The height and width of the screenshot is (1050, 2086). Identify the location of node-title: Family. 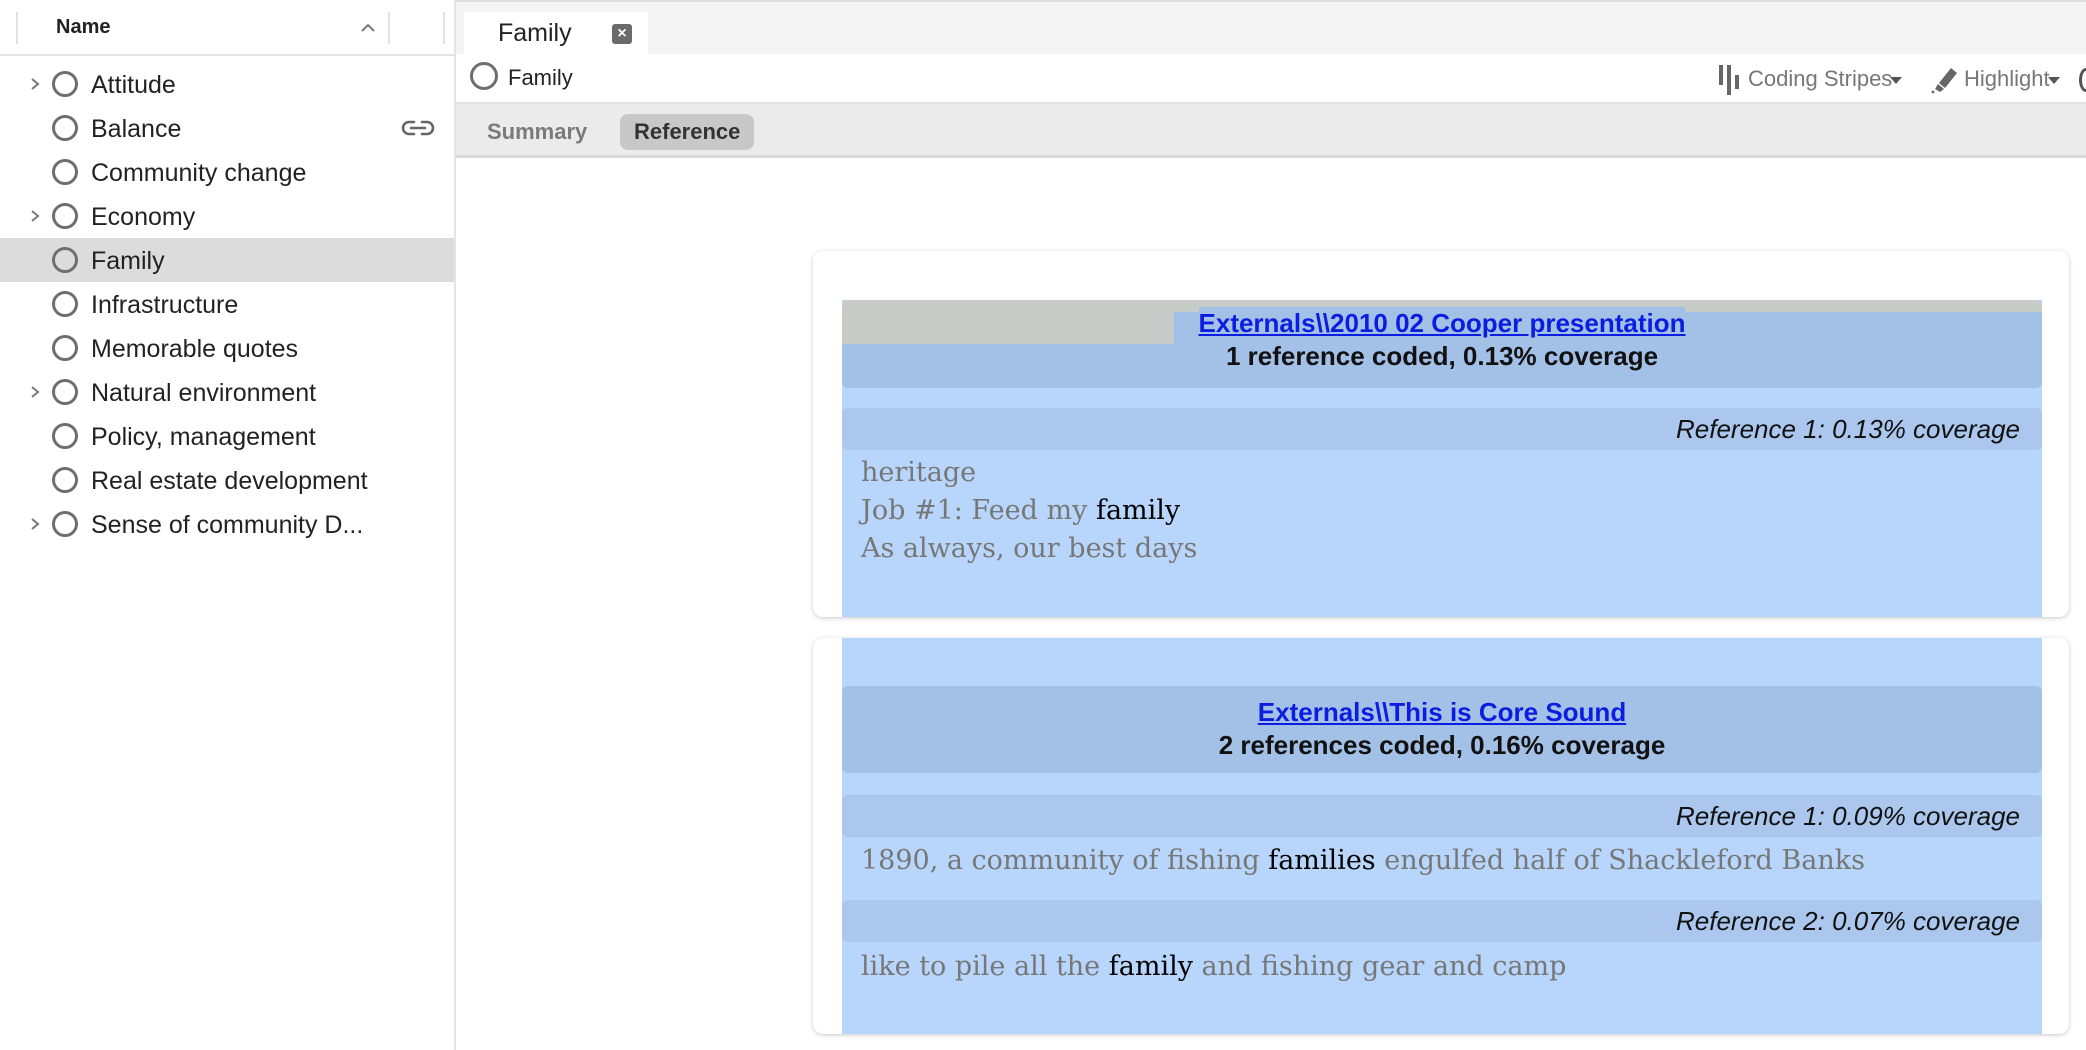
(540, 77).